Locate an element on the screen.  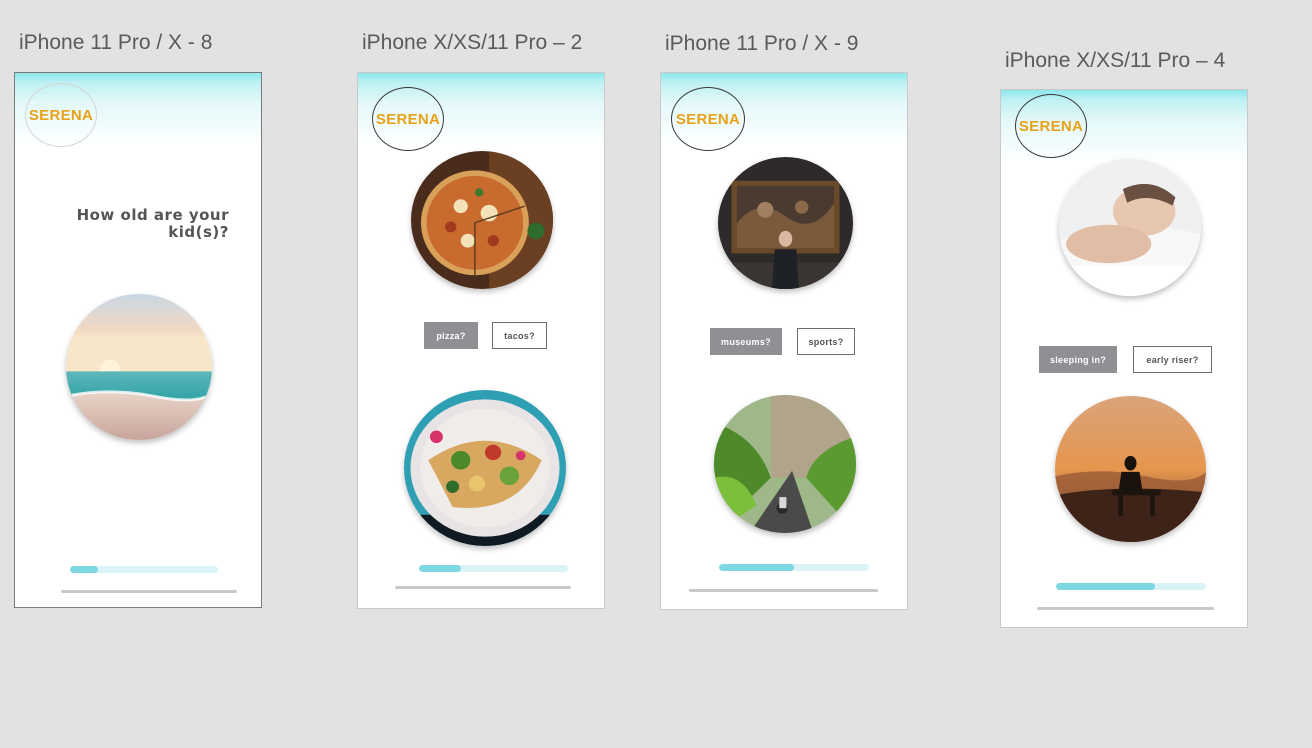
tacos-option-button: tacos? is located at coordinates (519, 335).